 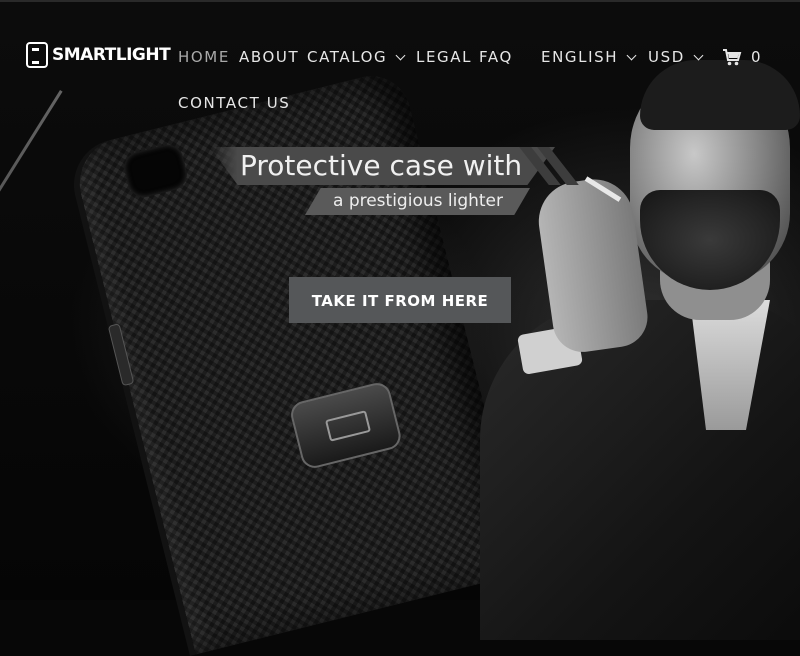 I want to click on currency-selector: USD, so click(x=676, y=57).